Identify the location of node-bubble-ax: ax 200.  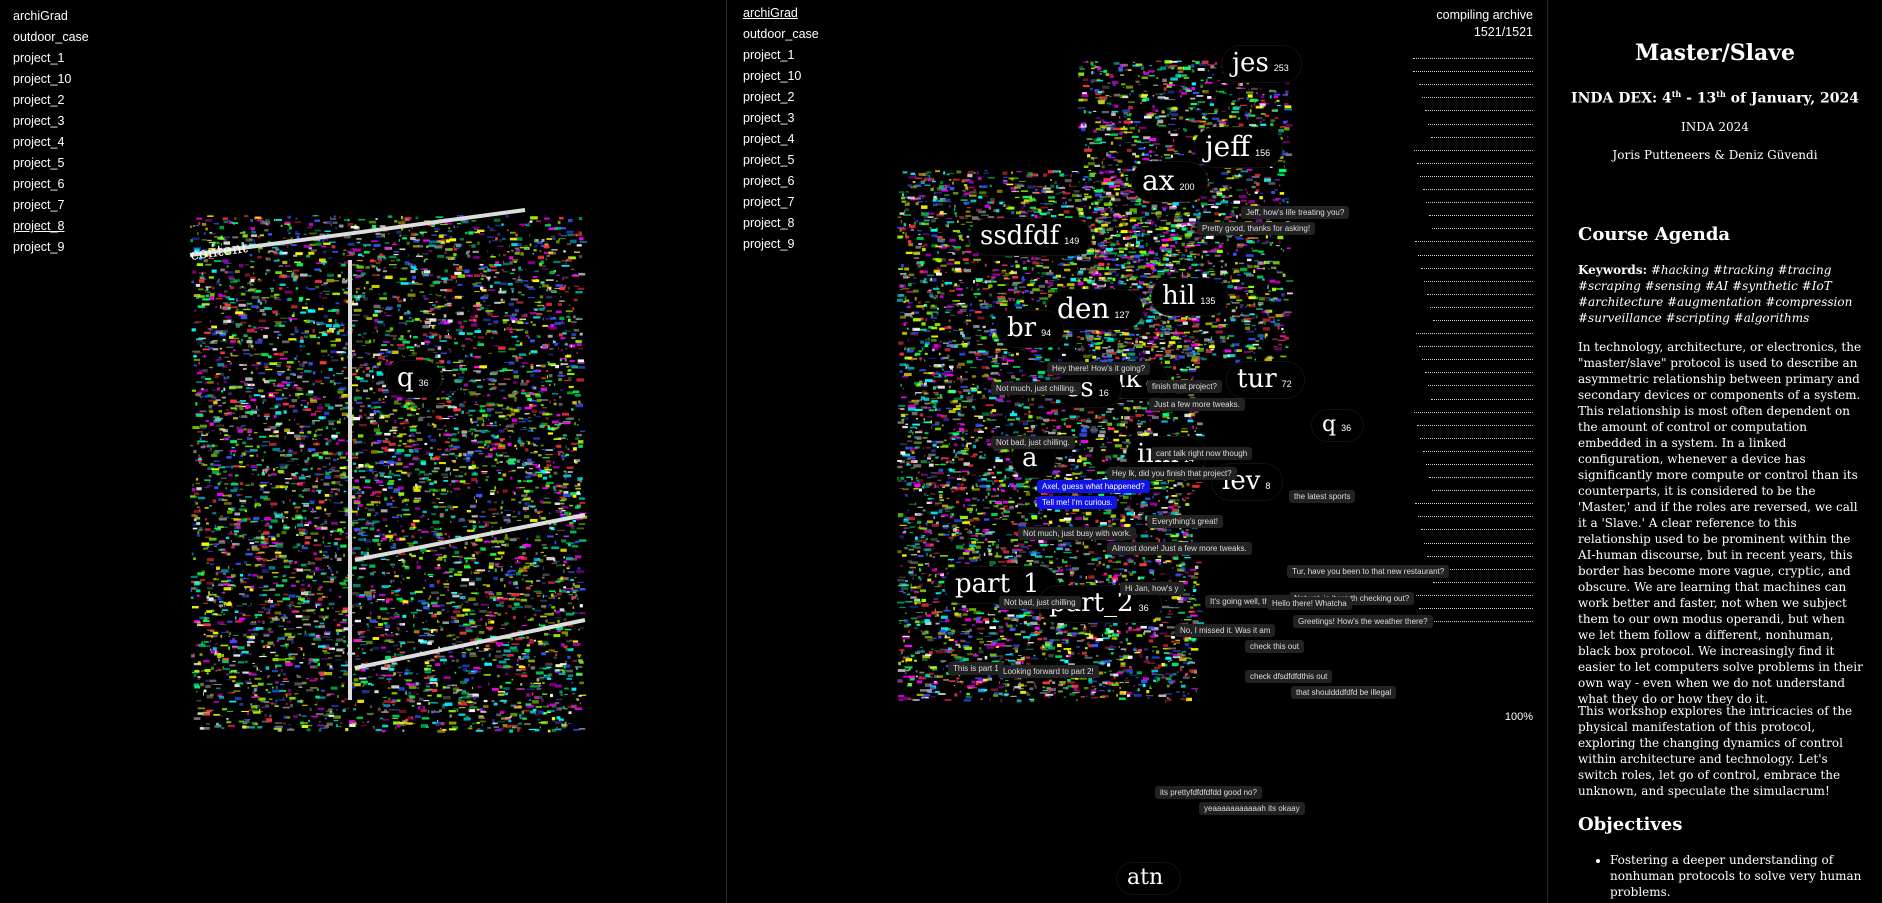
(1169, 181).